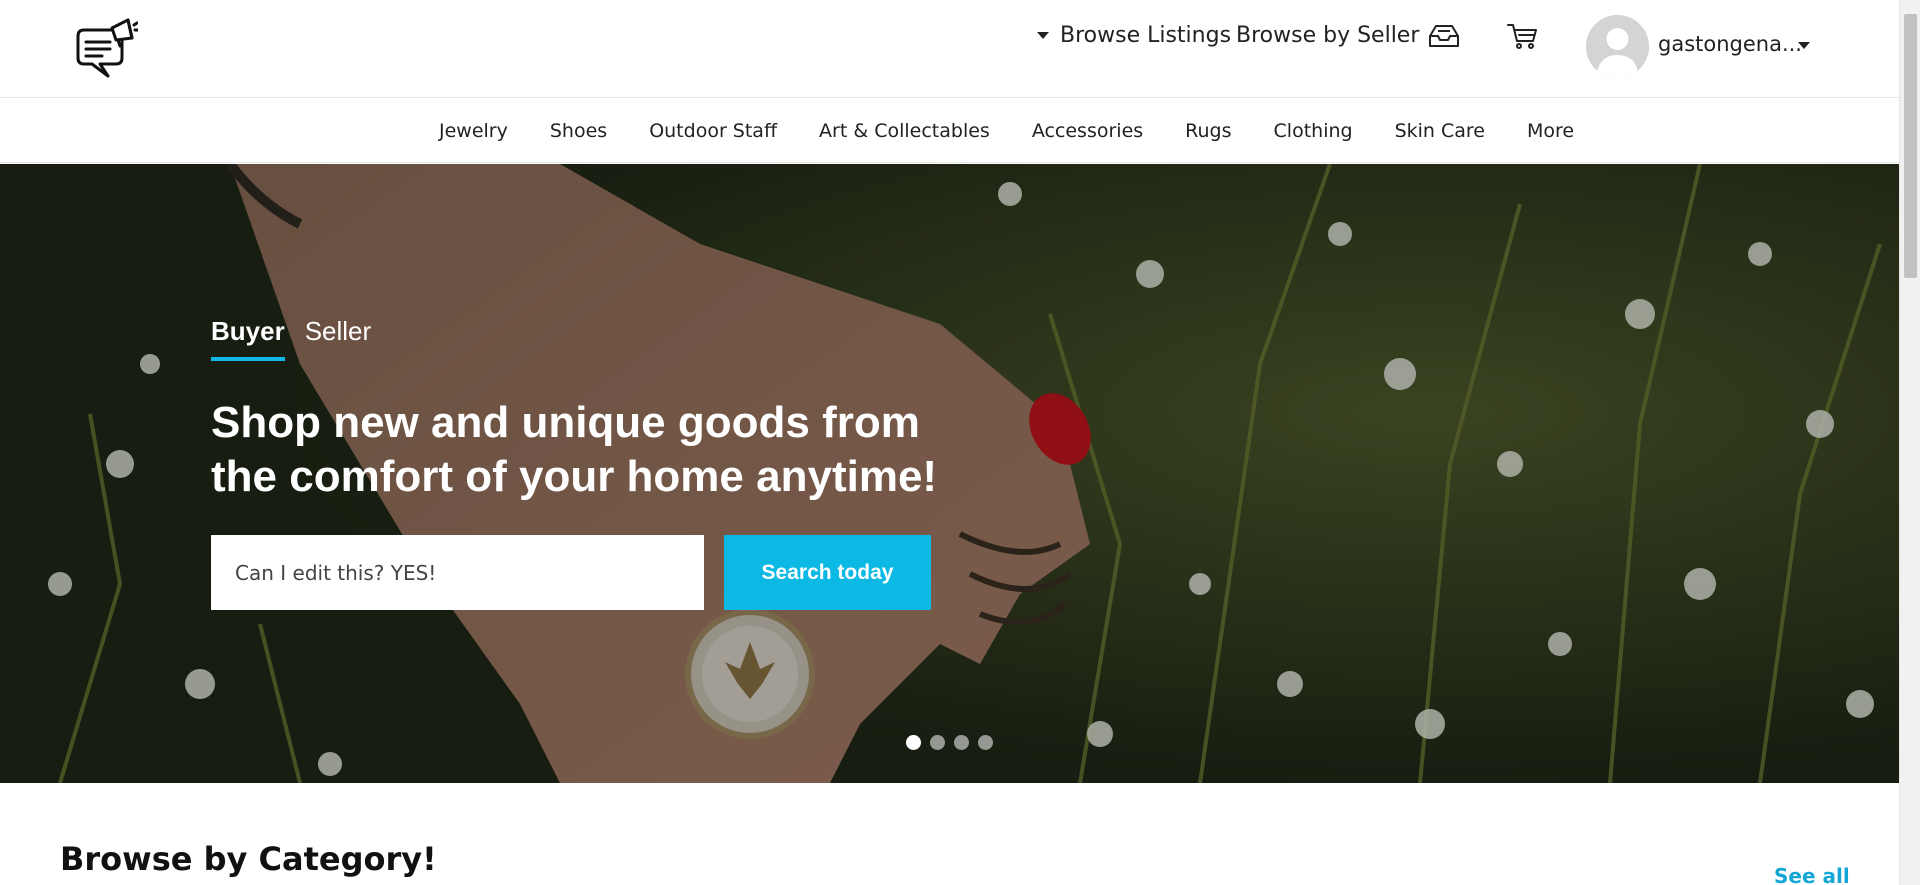 This screenshot has height=885, width=1920. What do you see at coordinates (107, 49) in the screenshot?
I see `logo-icon` at bounding box center [107, 49].